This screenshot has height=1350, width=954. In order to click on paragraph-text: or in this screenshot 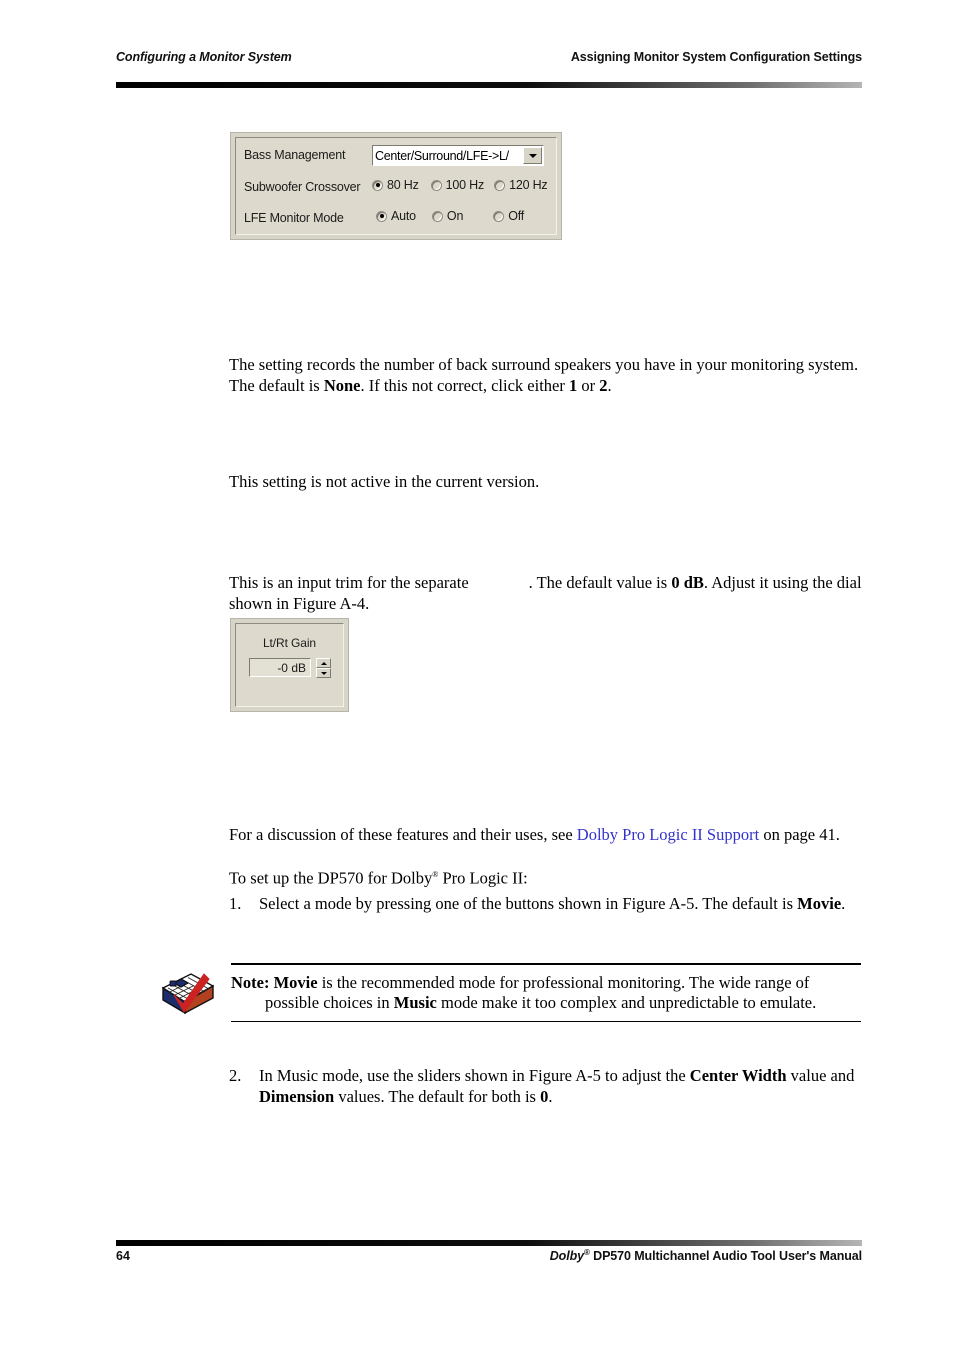, I will do `click(588, 385)`.